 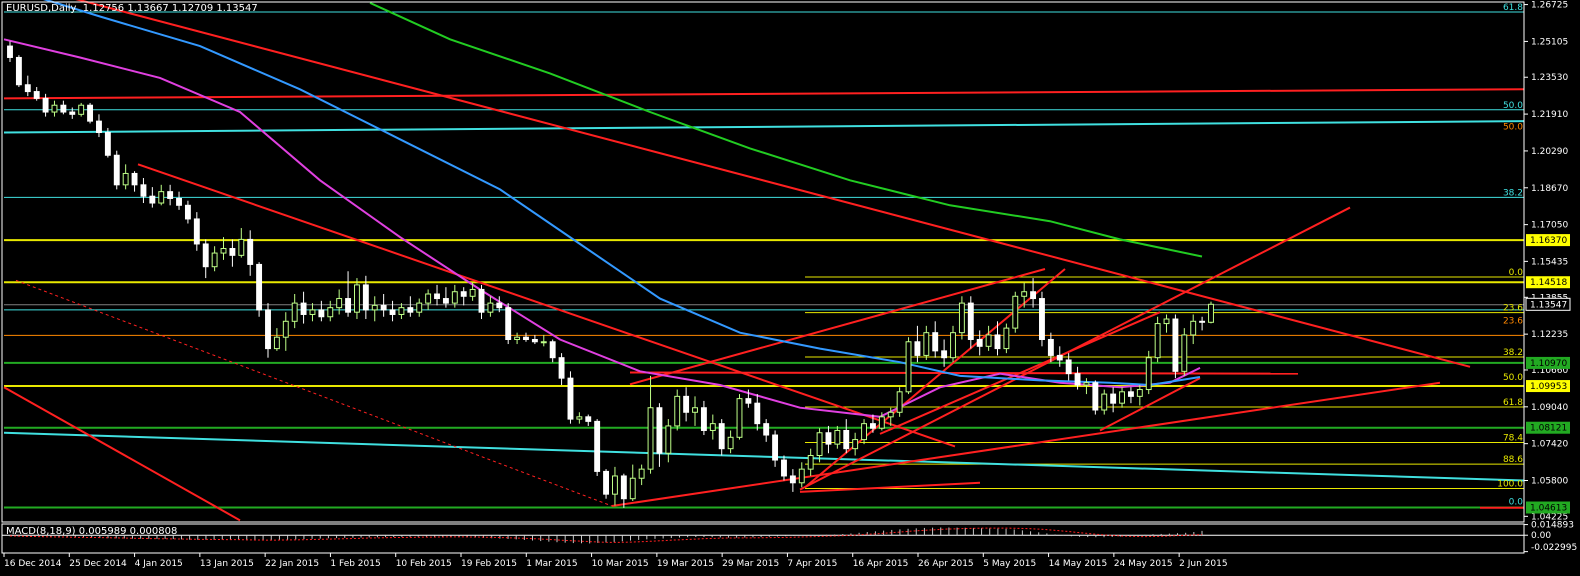 What do you see at coordinates (685, 564) in the screenshot?
I see `x-tick-label: 19 Mar 2015` at bounding box center [685, 564].